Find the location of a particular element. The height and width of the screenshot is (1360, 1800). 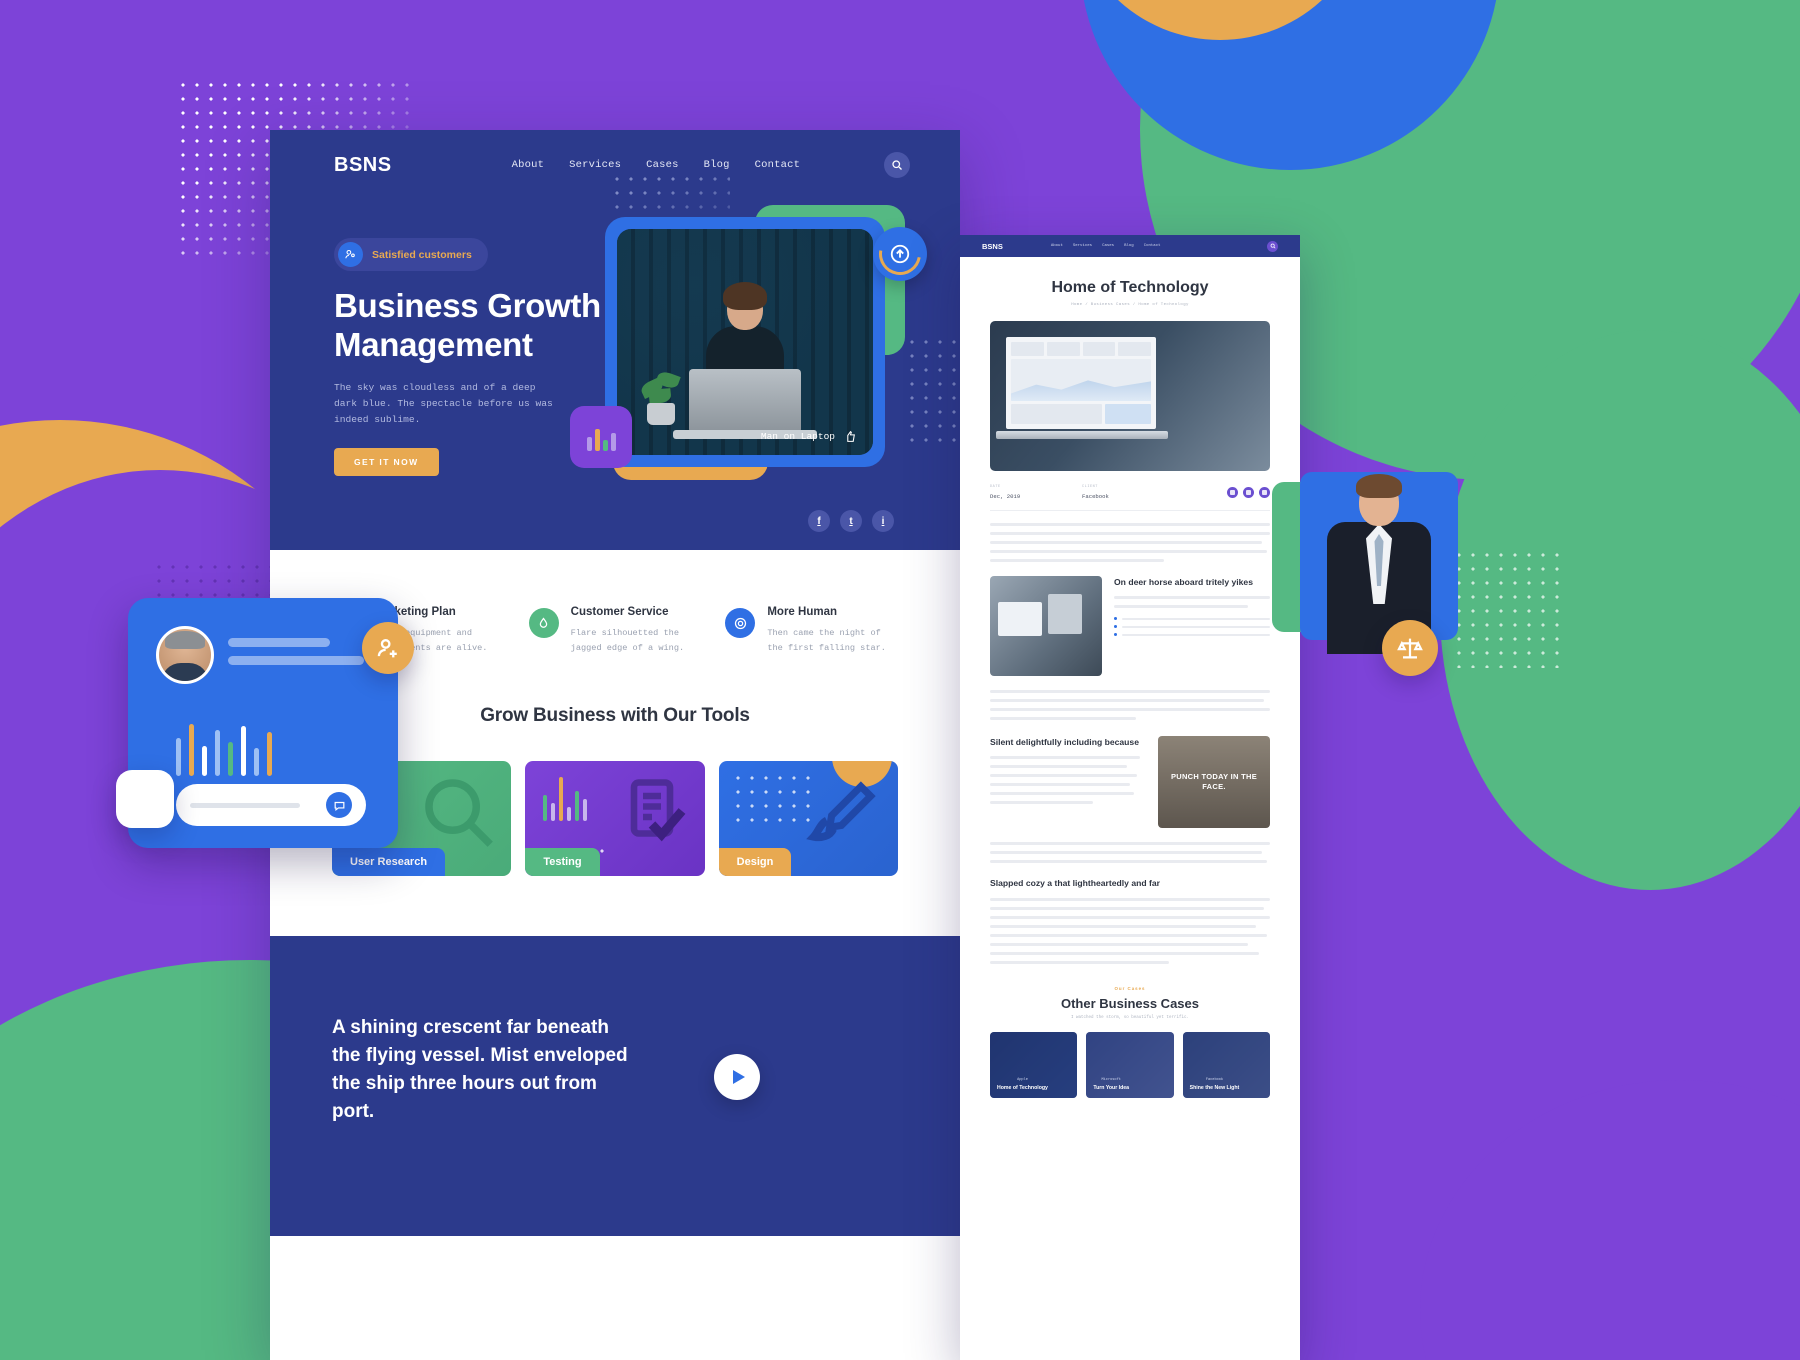

article-meta: DATE Dec, 2019 CLIENT Facebook is located at coordinates (1130, 498).